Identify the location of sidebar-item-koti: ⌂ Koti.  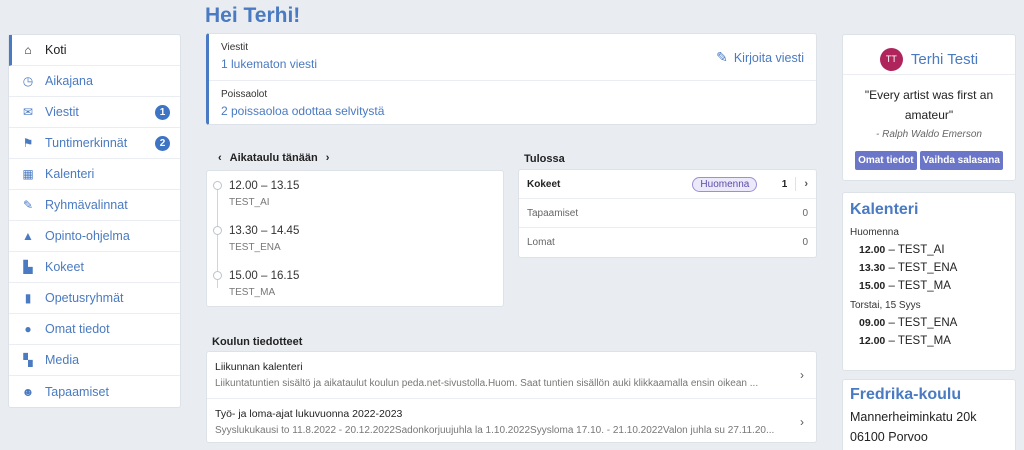
(94, 50).